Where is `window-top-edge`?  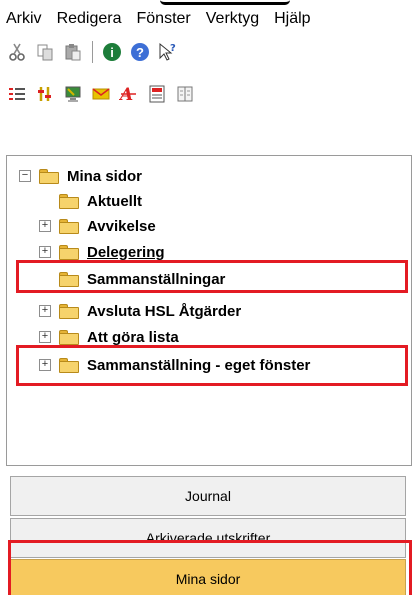
window-top-edge is located at coordinates (207, 3).